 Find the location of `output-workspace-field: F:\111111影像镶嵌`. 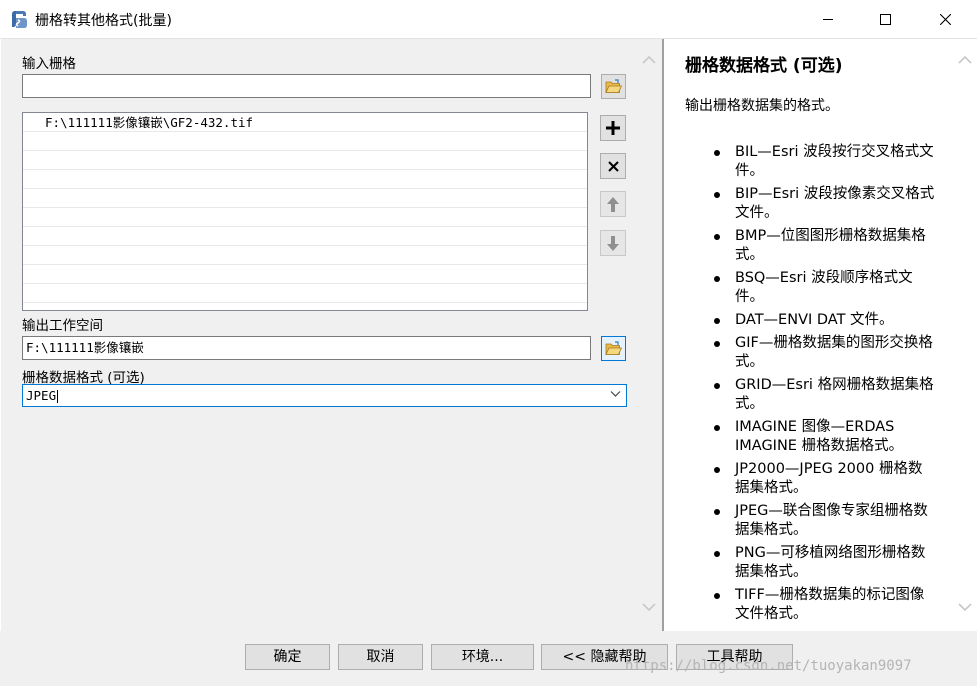

output-workspace-field: F:\111111影像镶嵌 is located at coordinates (306, 348).